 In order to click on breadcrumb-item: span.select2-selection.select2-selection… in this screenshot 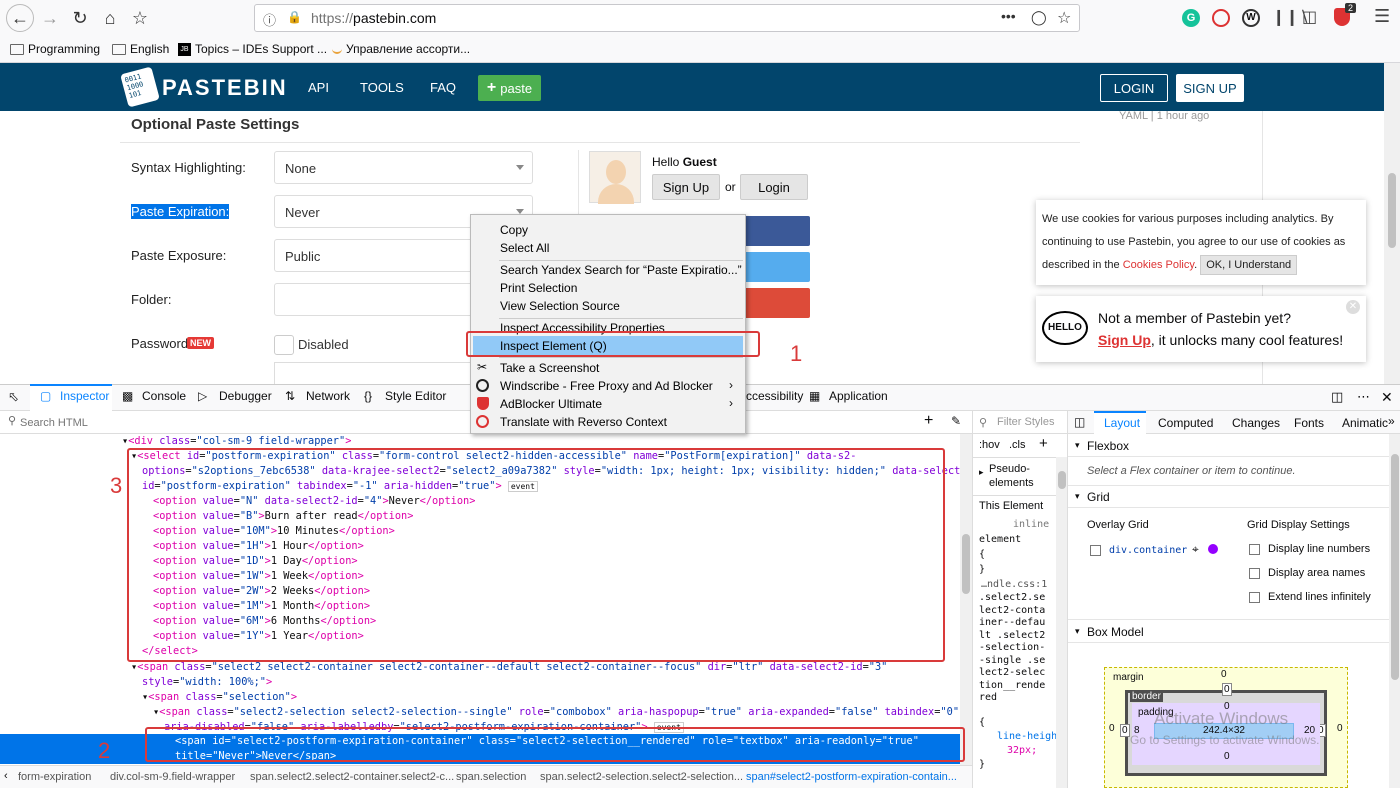, I will do `click(641, 777)`.